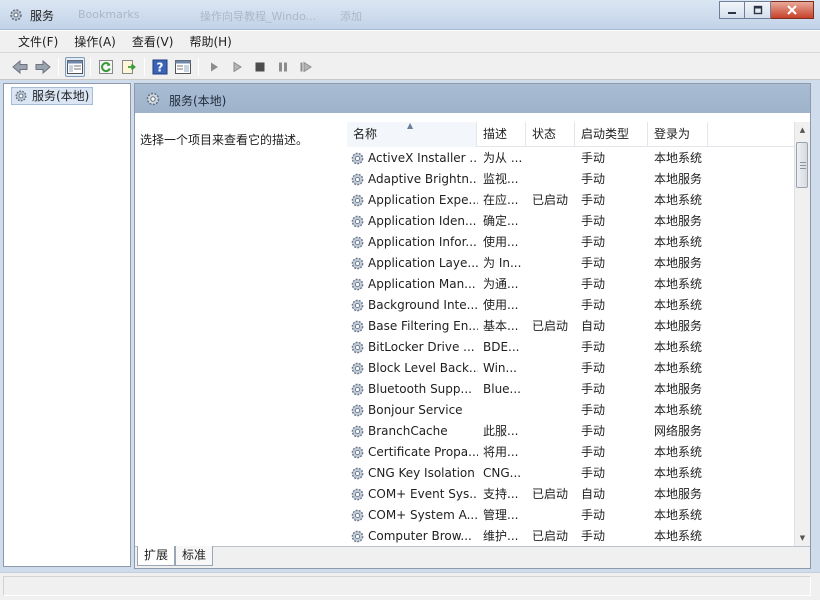  I want to click on column-header-logon: 登录为, so click(678, 134).